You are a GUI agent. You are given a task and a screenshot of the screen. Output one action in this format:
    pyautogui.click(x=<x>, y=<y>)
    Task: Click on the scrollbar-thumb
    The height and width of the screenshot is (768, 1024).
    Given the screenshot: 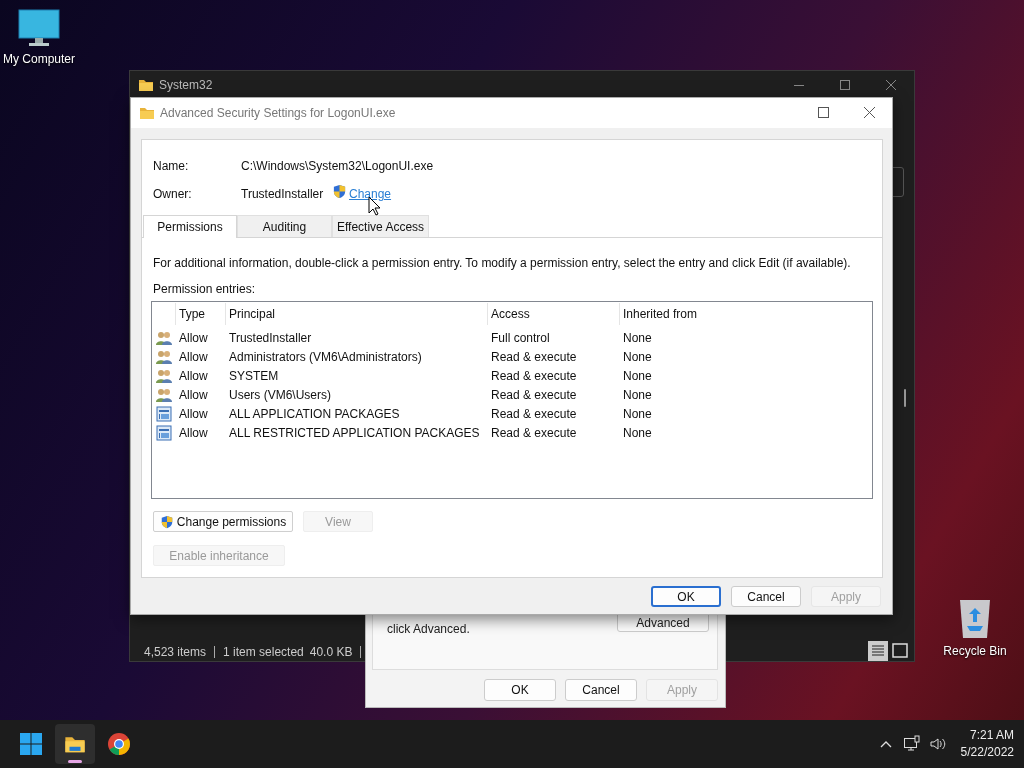 What is the action you would take?
    pyautogui.click(x=905, y=398)
    